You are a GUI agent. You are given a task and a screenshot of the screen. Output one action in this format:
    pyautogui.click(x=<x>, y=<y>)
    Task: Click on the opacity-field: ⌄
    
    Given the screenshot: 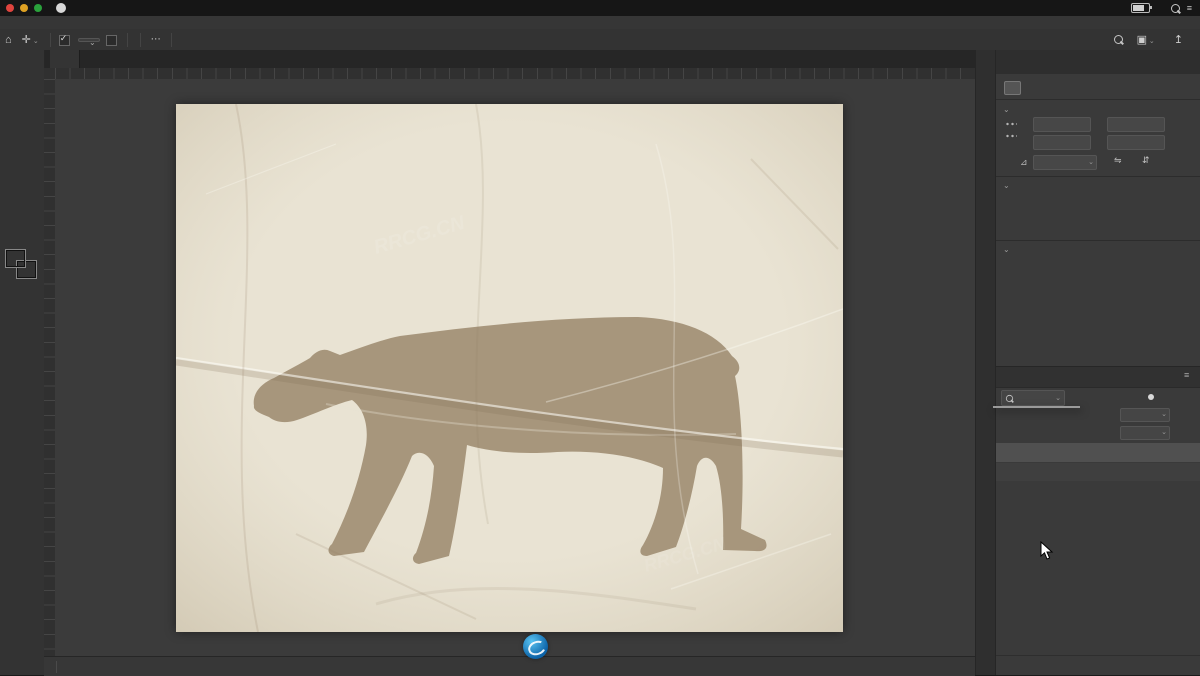 What is the action you would take?
    pyautogui.click(x=1145, y=415)
    